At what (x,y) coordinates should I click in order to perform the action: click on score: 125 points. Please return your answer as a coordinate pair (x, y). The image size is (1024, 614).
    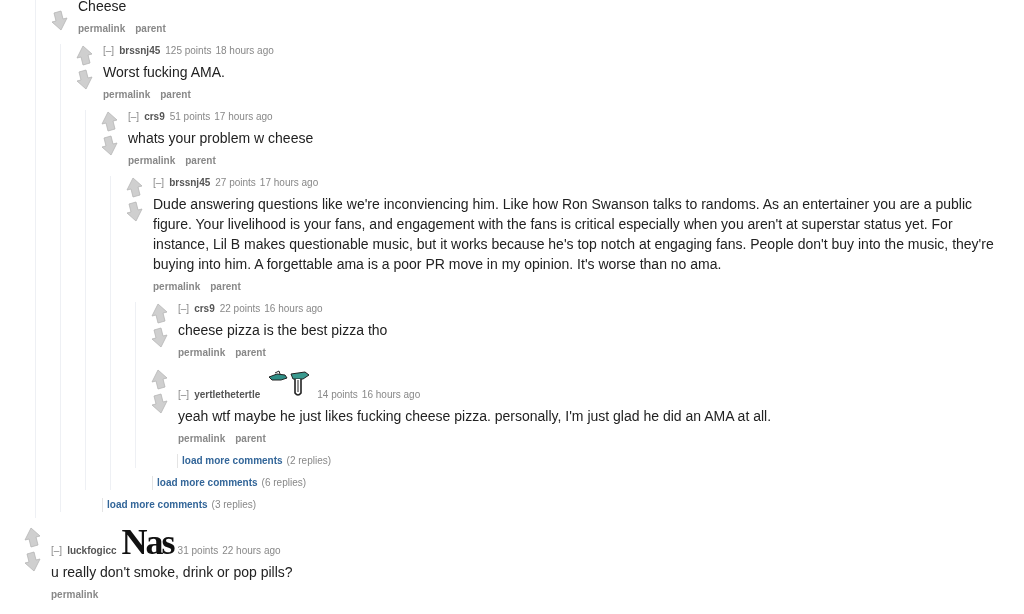
    Looking at the image, I should click on (188, 50).